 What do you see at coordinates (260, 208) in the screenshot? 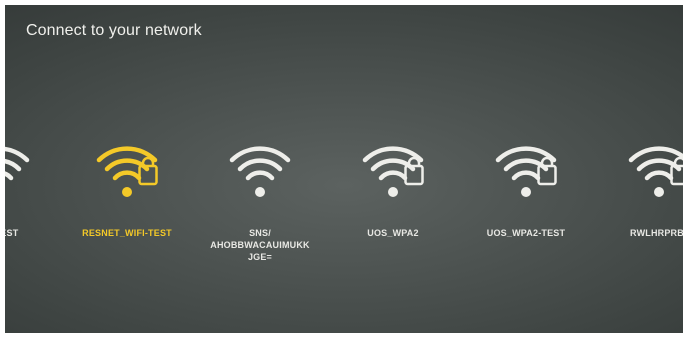
I see `network-item-sns: SNS/ AHOBBWACAUIMUKK JGE=` at bounding box center [260, 208].